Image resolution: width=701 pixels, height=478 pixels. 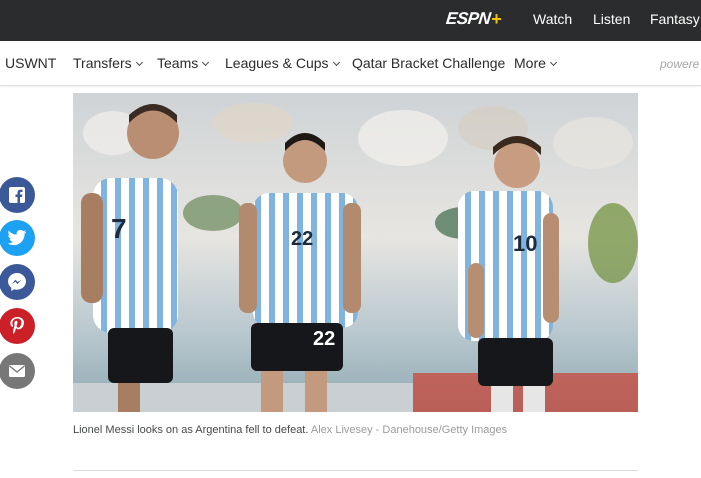 What do you see at coordinates (468, 18) in the screenshot?
I see `espn-logo-text: ESPN` at bounding box center [468, 18].